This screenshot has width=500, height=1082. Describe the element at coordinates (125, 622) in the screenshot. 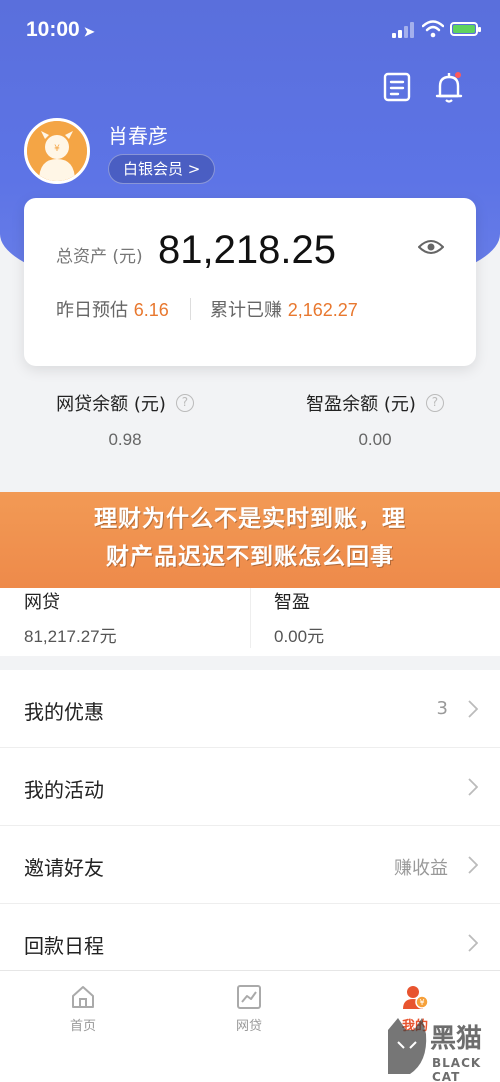

I see `product-p2p: 网贷 81,217.27元` at that location.